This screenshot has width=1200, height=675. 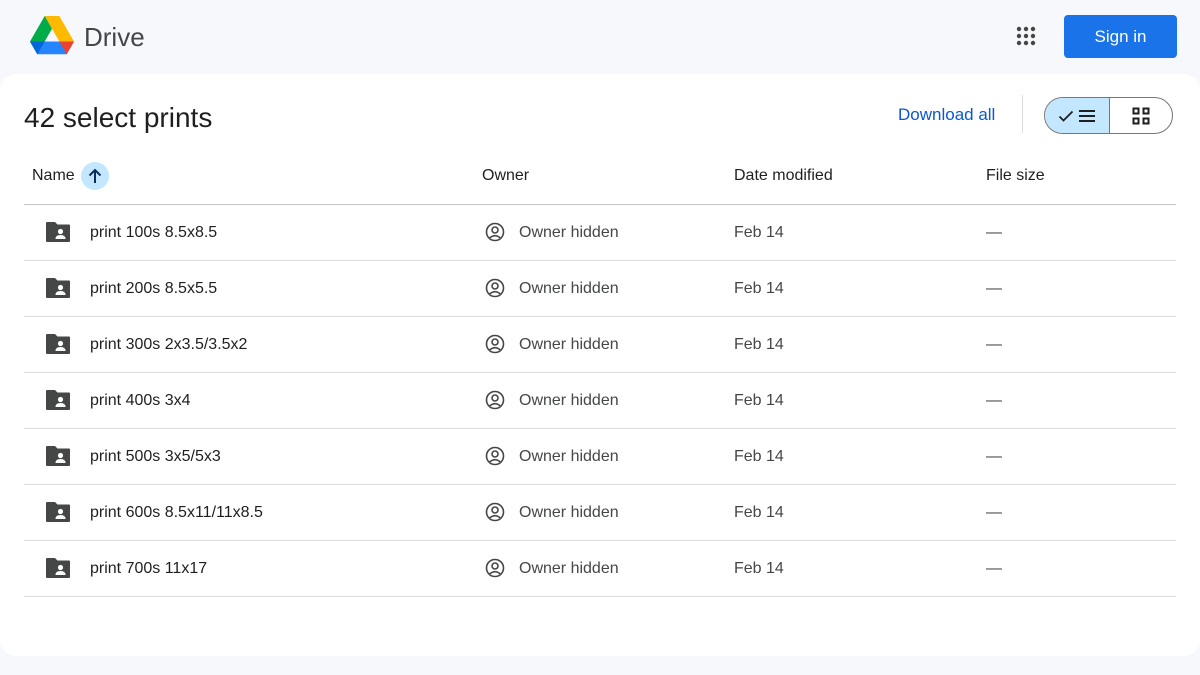 I want to click on download-all-link: Download all, so click(x=946, y=115).